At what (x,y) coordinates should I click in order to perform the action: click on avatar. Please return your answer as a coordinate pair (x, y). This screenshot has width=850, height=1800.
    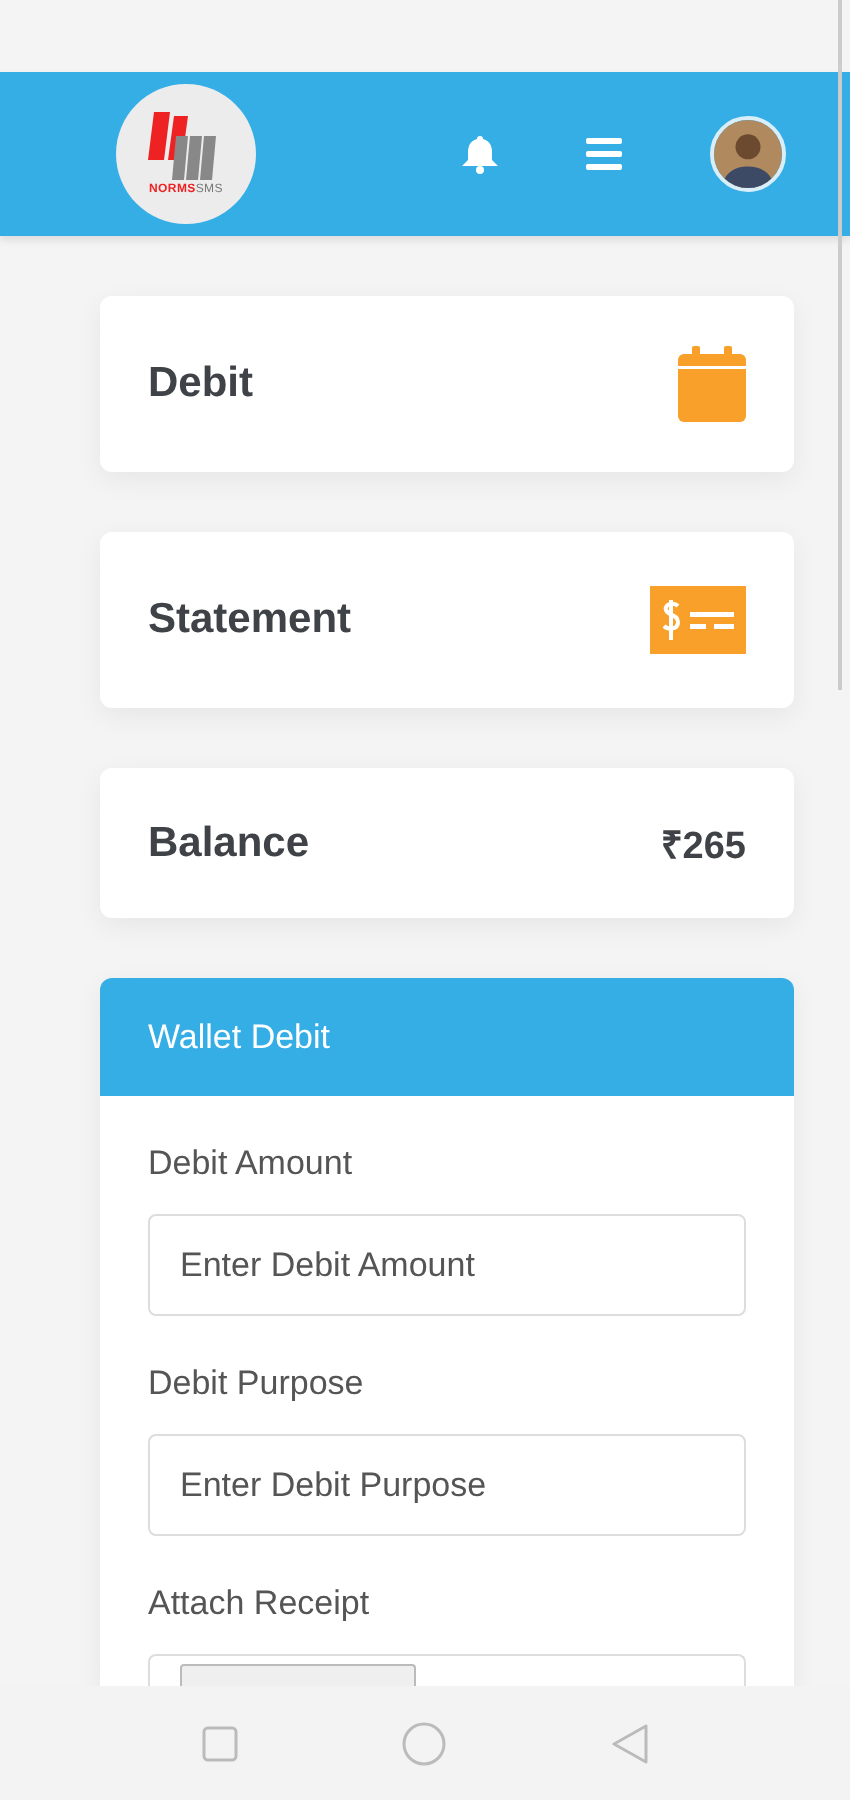
    Looking at the image, I should click on (748, 154).